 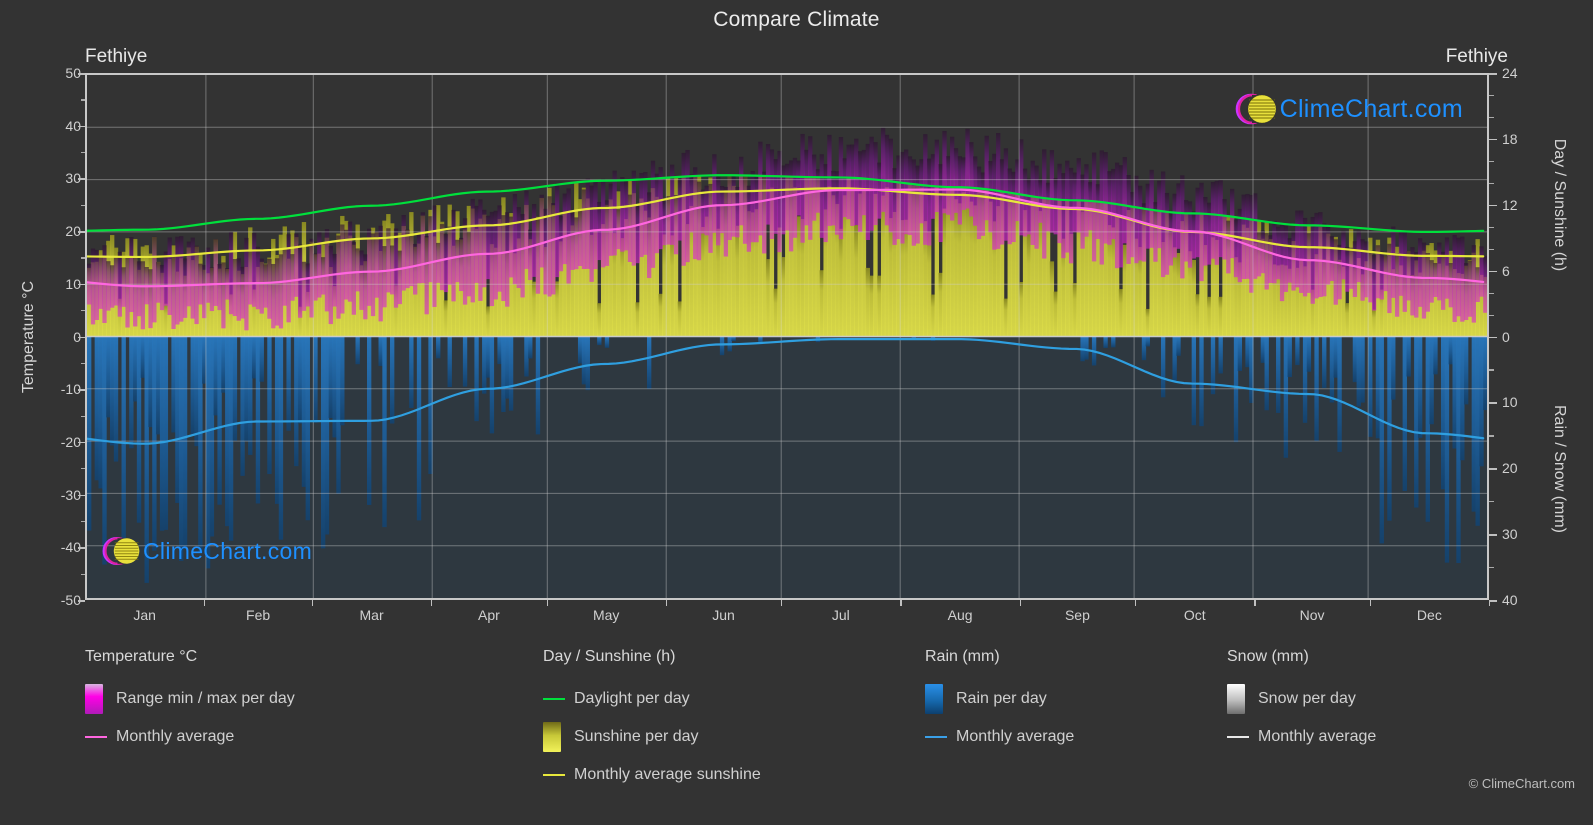 I want to click on y-tick-right-mm: 20, so click(x=1510, y=468).